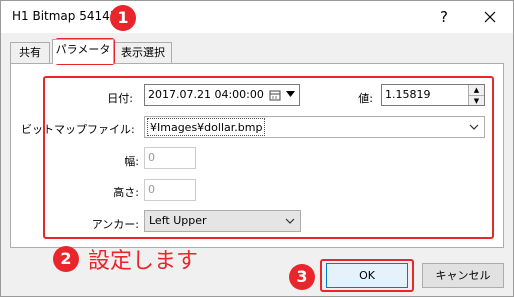  I want to click on window-title: H1 Bitmap 54143, so click(65, 16).